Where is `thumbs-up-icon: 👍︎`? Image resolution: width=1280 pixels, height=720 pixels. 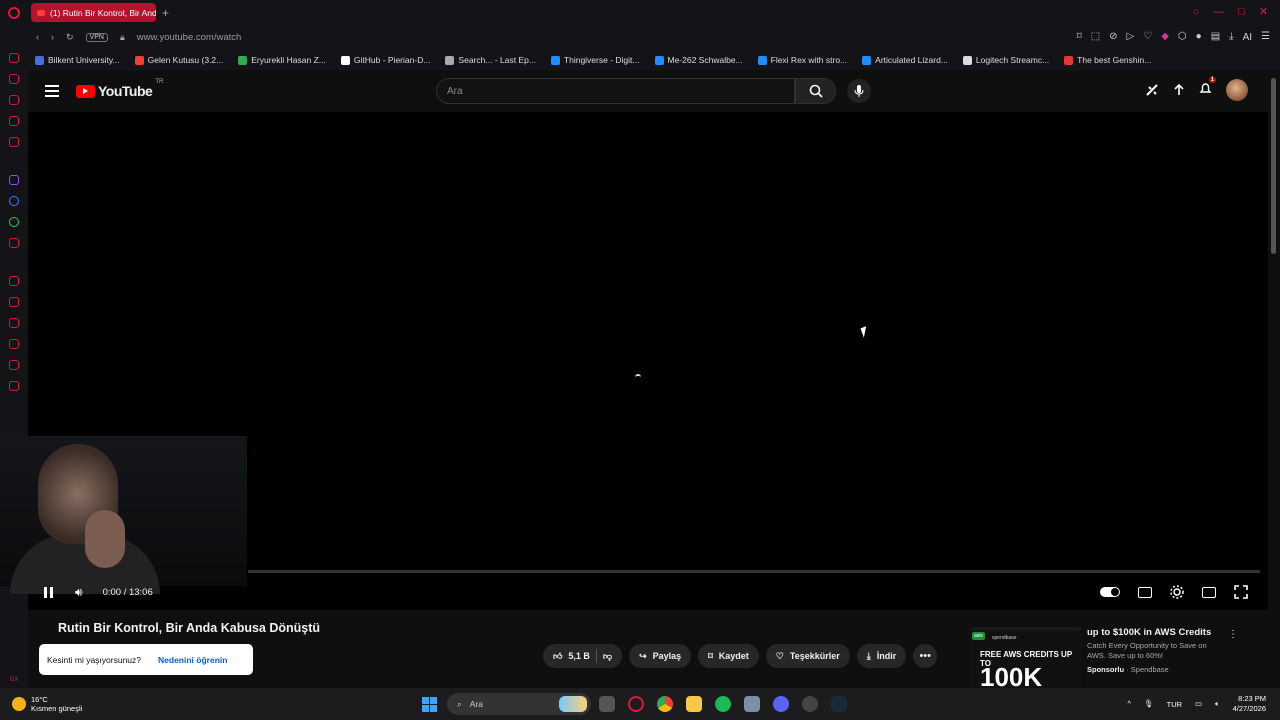 thumbs-up-icon: 👍︎ is located at coordinates (557, 656).